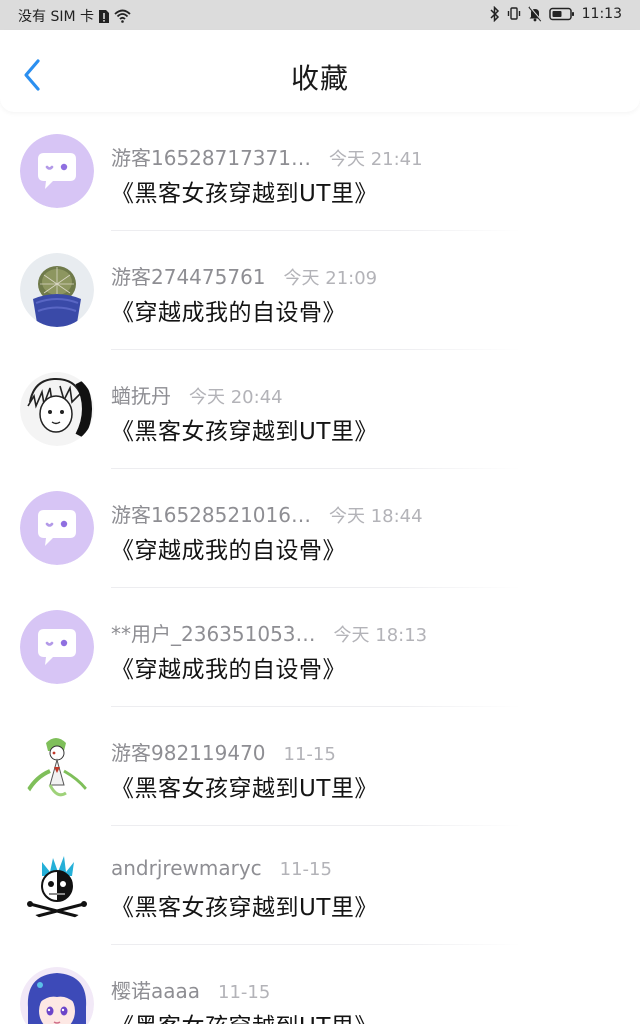 This screenshot has width=640, height=1024. What do you see at coordinates (141, 394) in the screenshot?
I see `username: 蝤抚丹` at bounding box center [141, 394].